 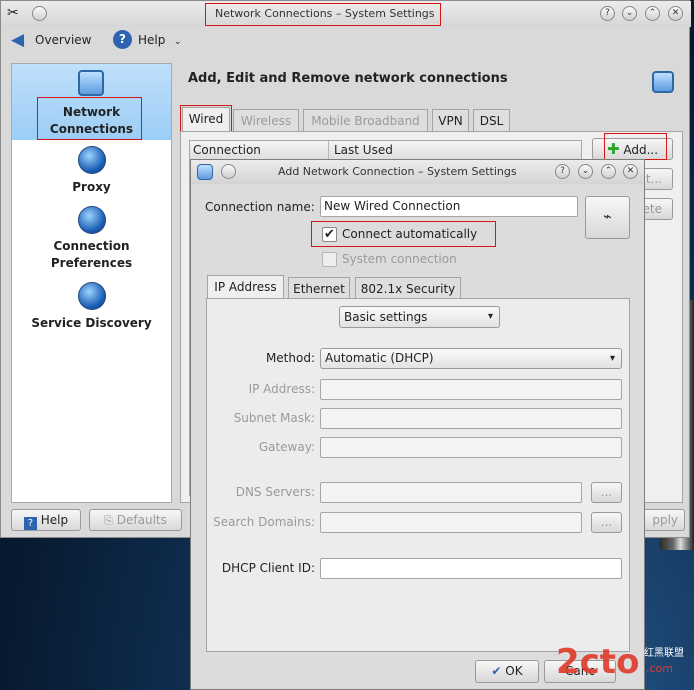 I want to click on settings-mode-select: Basic settings ▾, so click(x=419, y=317).